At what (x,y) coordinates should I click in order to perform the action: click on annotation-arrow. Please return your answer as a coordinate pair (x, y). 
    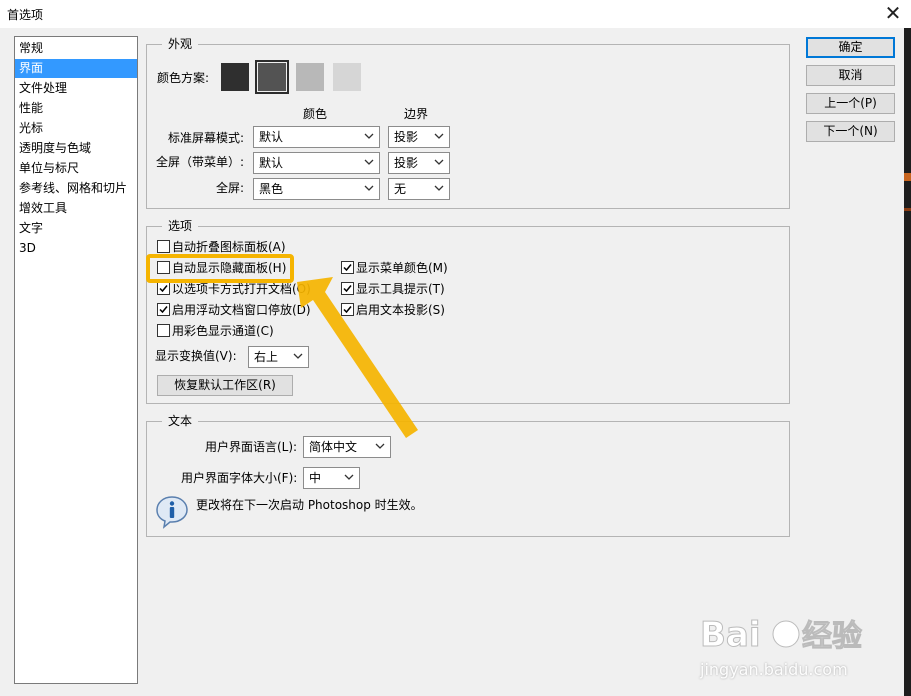
    Looking at the image, I should click on (357, 357).